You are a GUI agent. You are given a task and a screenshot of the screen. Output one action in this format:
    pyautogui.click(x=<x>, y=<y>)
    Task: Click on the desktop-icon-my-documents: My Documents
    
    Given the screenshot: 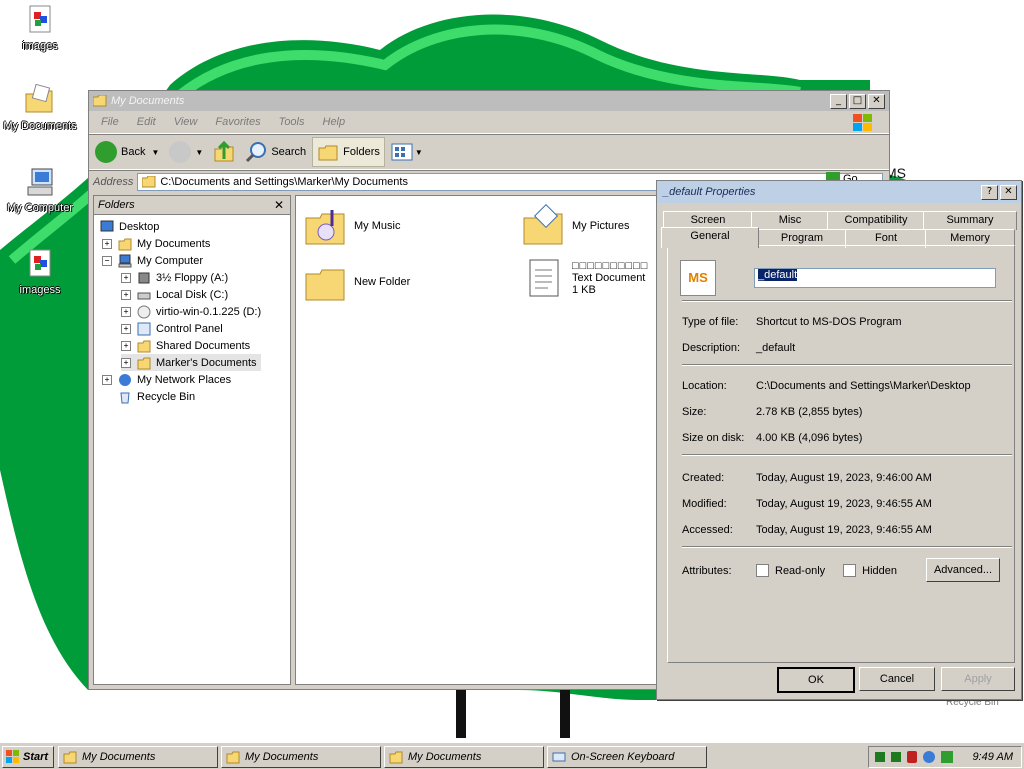 What is the action you would take?
    pyautogui.click(x=40, y=107)
    